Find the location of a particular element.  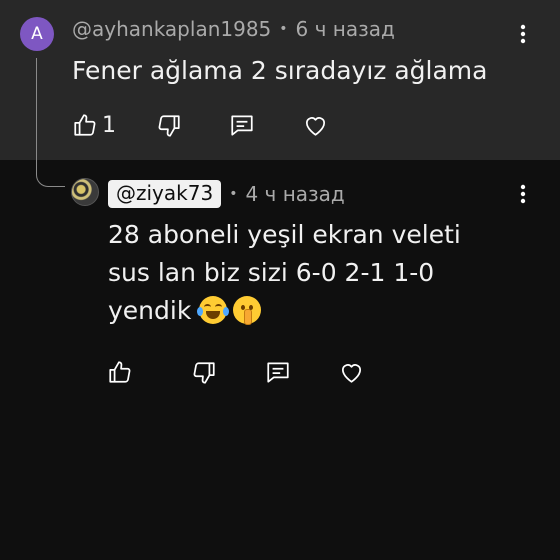

comment-text-line-words: yendik is located at coordinates (150, 310).